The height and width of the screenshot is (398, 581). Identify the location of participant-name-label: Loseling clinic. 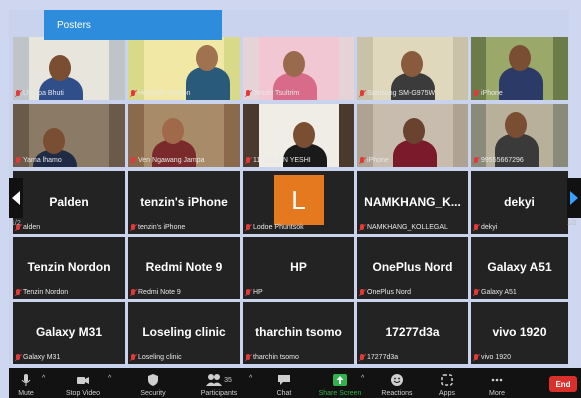
(156, 357).